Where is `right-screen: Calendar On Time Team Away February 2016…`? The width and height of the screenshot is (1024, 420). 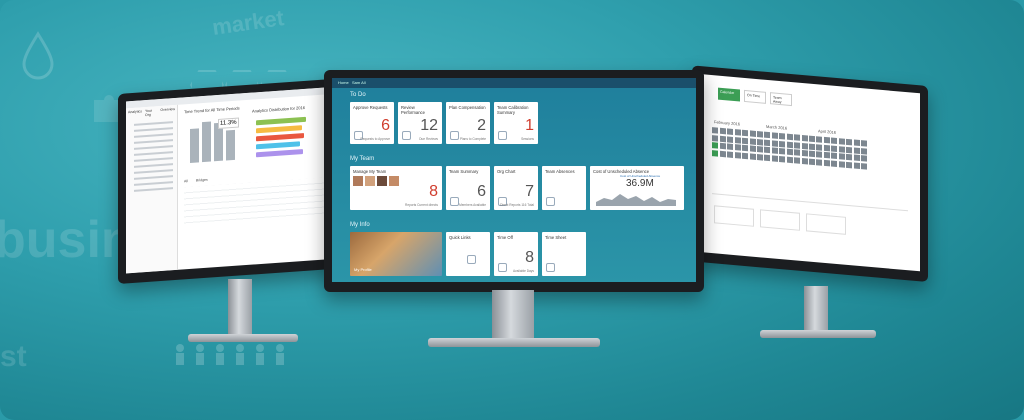 right-screen: Calendar On Time Team Away February 2016… is located at coordinates (810, 173).